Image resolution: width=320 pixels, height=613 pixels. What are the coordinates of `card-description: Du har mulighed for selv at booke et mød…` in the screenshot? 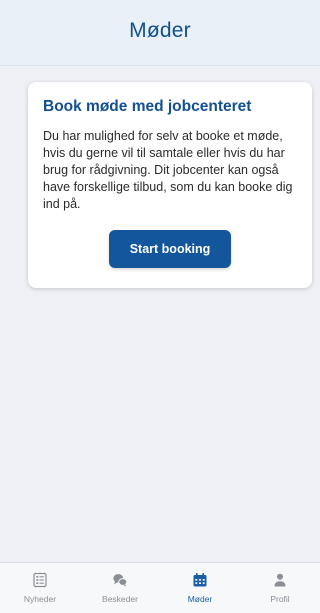 It's located at (168, 170).